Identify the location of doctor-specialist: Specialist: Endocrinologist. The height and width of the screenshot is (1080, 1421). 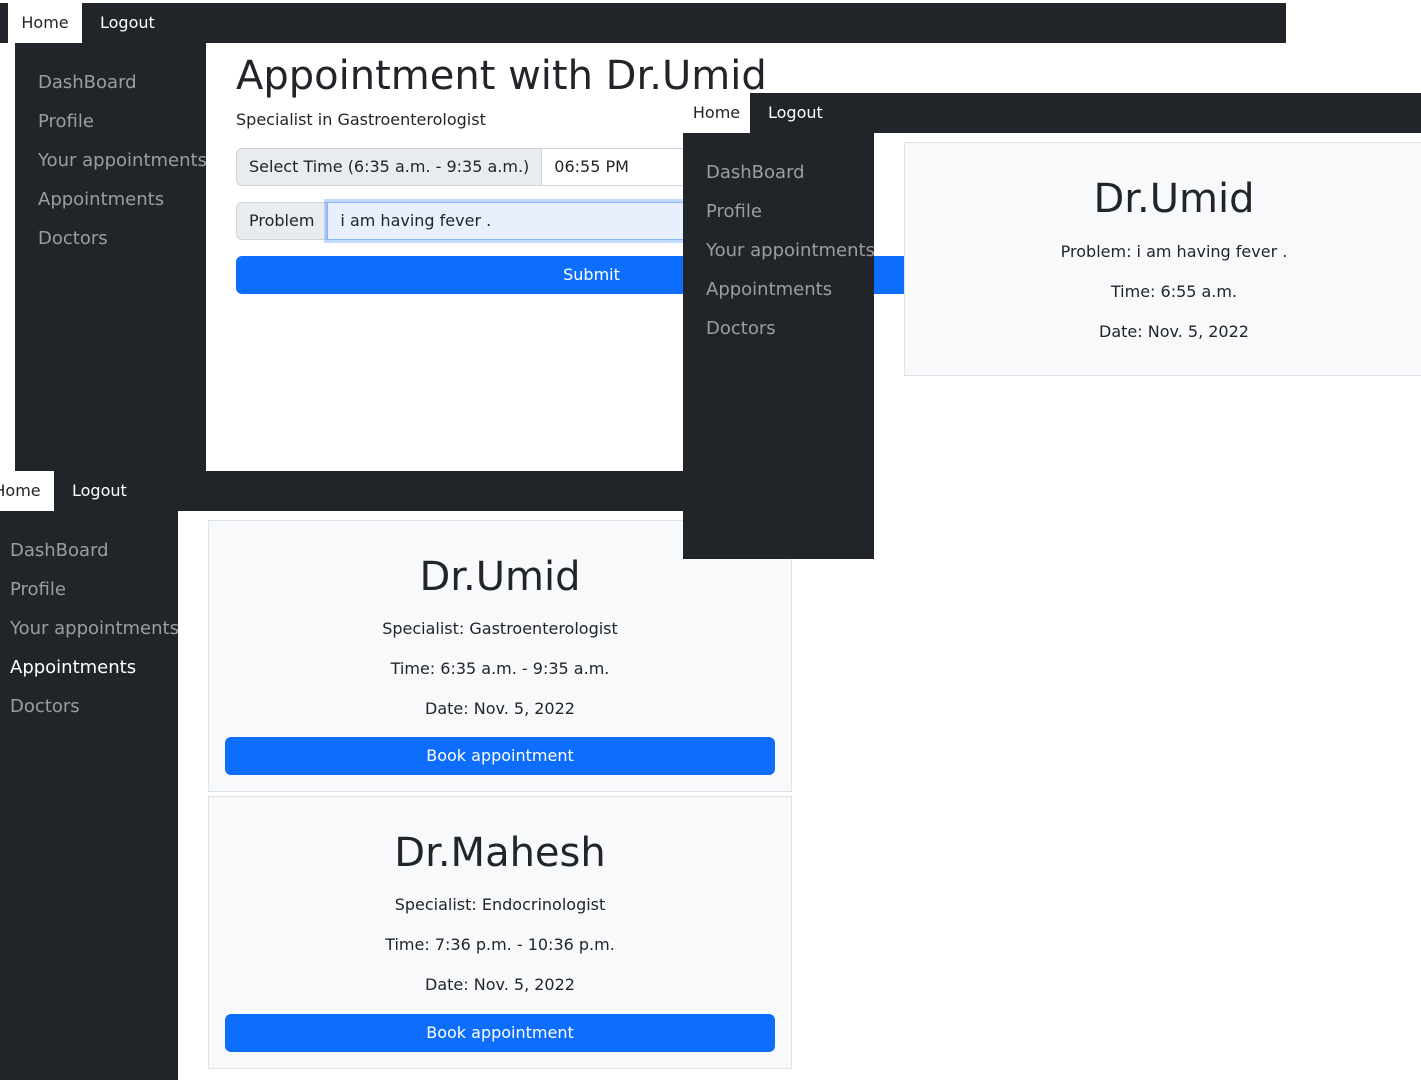
(500, 904).